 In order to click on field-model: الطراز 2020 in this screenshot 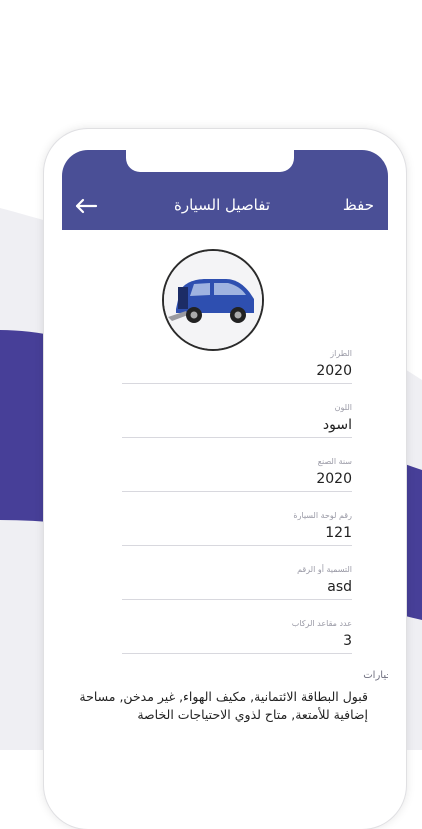, I will do `click(237, 366)`.